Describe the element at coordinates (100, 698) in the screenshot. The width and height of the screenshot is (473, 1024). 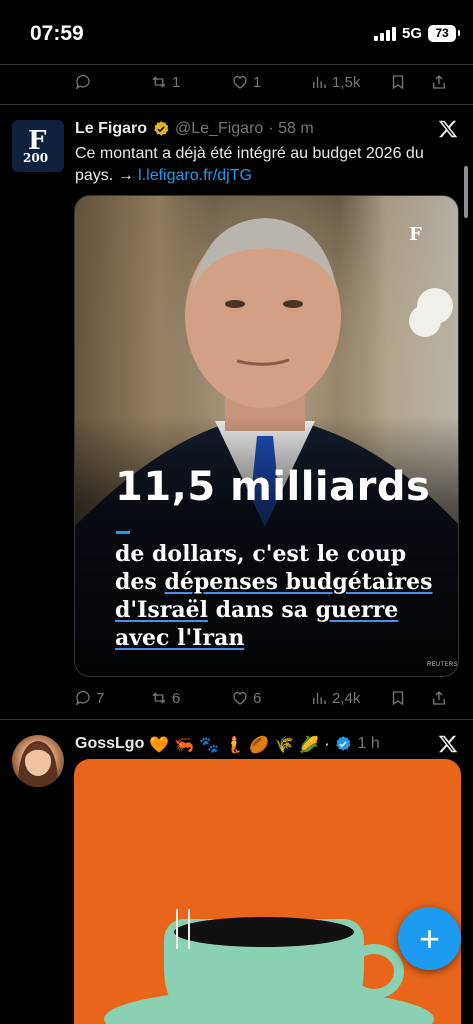
I see `reply-count: 7` at that location.